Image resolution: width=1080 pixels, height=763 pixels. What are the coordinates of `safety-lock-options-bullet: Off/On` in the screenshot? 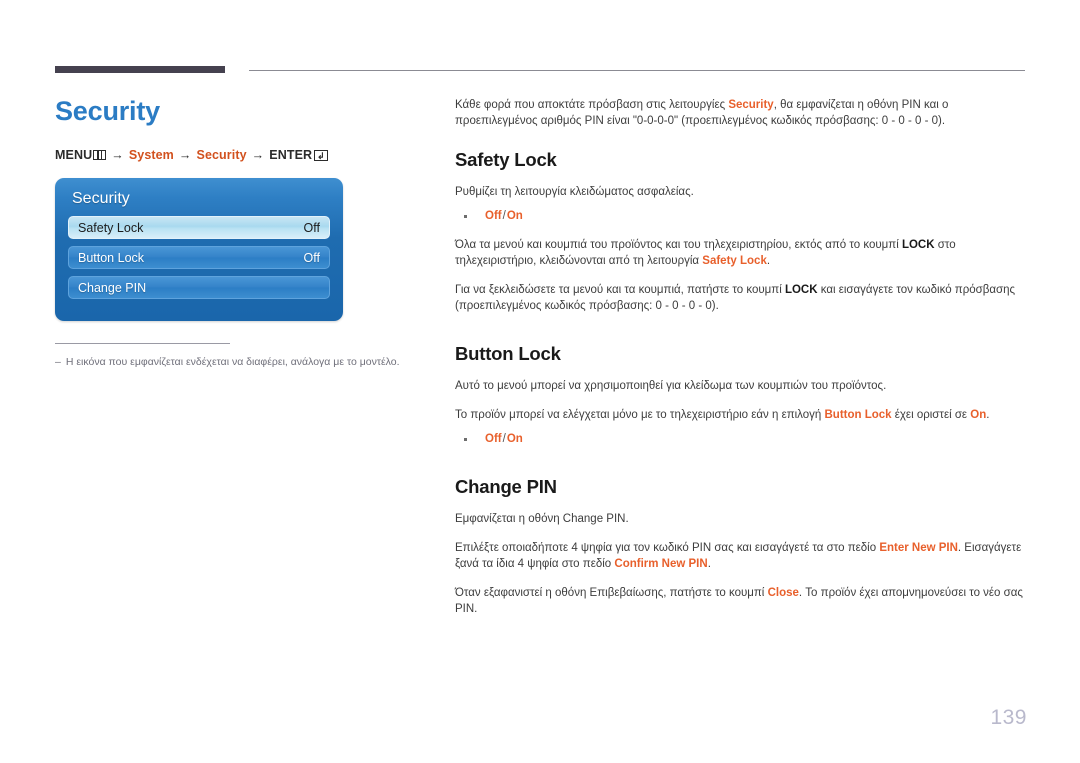 It's located at (745, 216).